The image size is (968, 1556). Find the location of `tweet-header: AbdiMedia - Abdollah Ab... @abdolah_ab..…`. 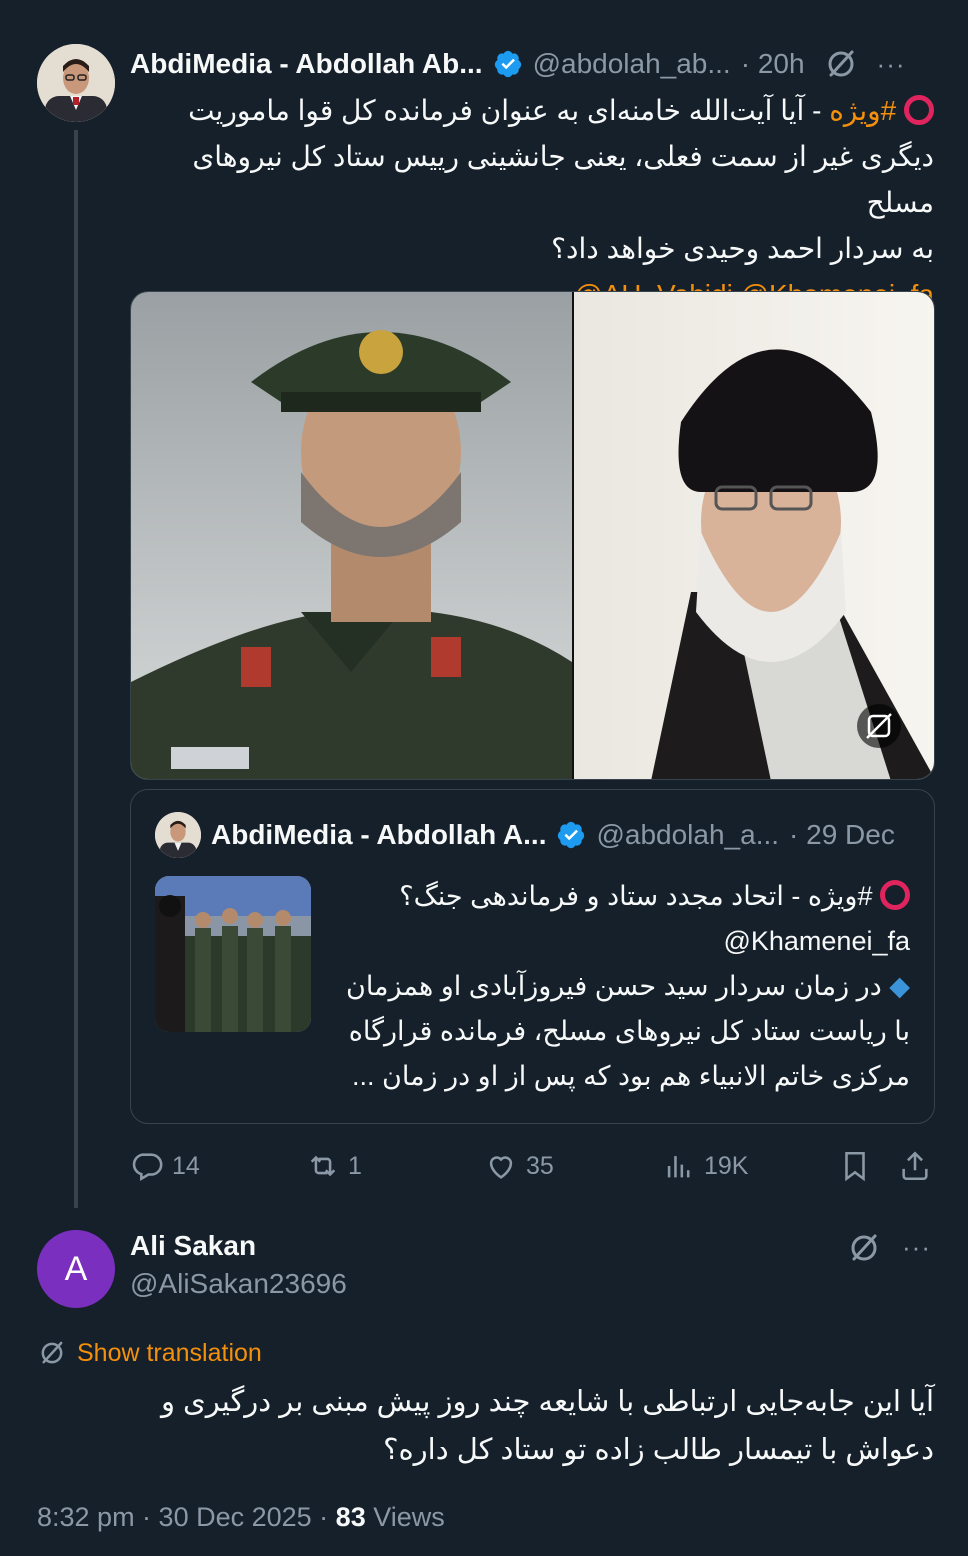

tweet-header: AbdiMedia - Abdollah Ab... @abdolah_ab..… is located at coordinates (518, 64).